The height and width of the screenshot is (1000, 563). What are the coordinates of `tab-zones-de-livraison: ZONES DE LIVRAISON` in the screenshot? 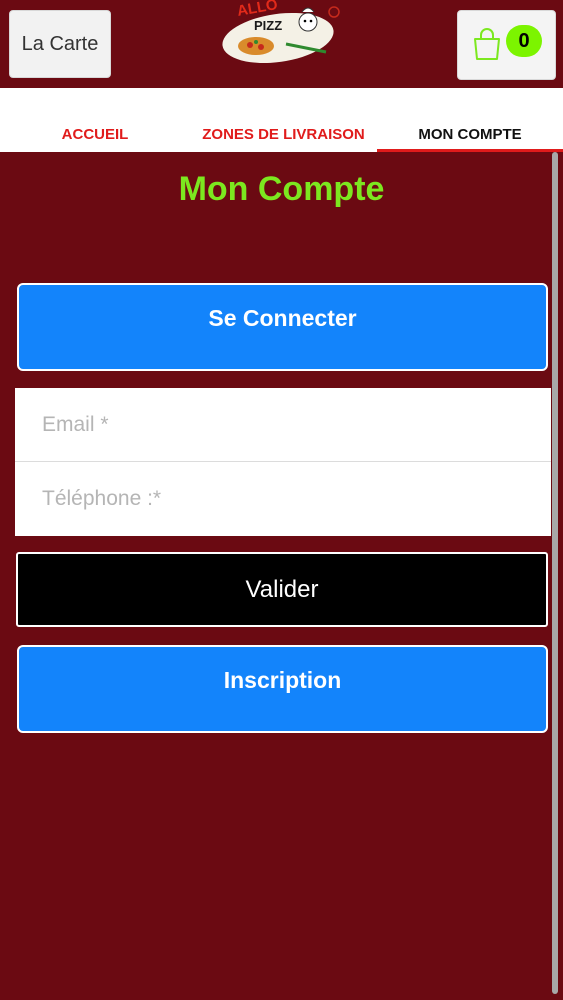 It's located at (283, 120).